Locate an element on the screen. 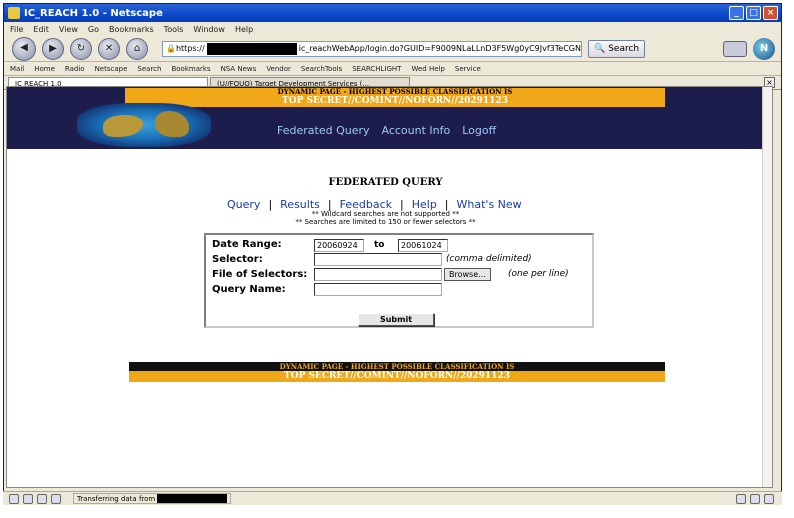 The width and height of the screenshot is (794, 518). bookmark-item: SearchTools is located at coordinates (321, 69).